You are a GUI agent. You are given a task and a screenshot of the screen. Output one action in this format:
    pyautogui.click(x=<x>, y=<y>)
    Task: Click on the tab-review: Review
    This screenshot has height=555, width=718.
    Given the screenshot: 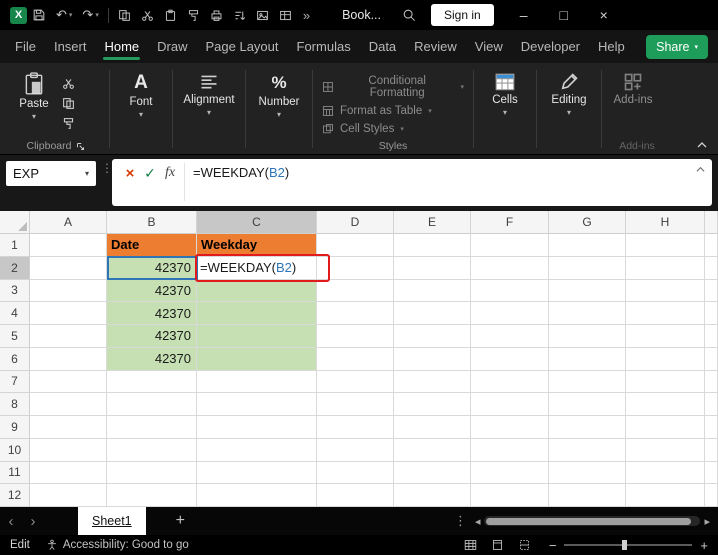 What is the action you would take?
    pyautogui.click(x=435, y=46)
    